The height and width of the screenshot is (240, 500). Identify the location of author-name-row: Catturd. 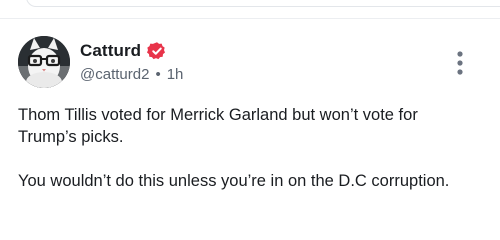
(123, 51).